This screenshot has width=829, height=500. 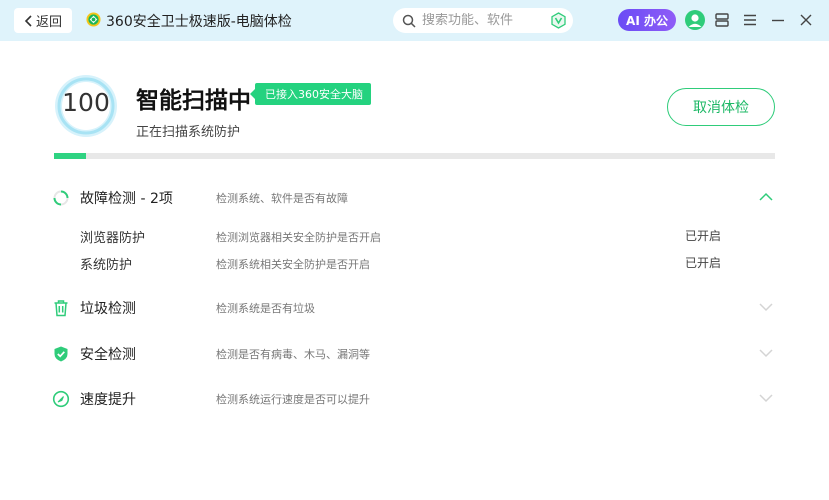 What do you see at coordinates (113, 238) in the screenshot?
I see `item-title: 浏览器防护` at bounding box center [113, 238].